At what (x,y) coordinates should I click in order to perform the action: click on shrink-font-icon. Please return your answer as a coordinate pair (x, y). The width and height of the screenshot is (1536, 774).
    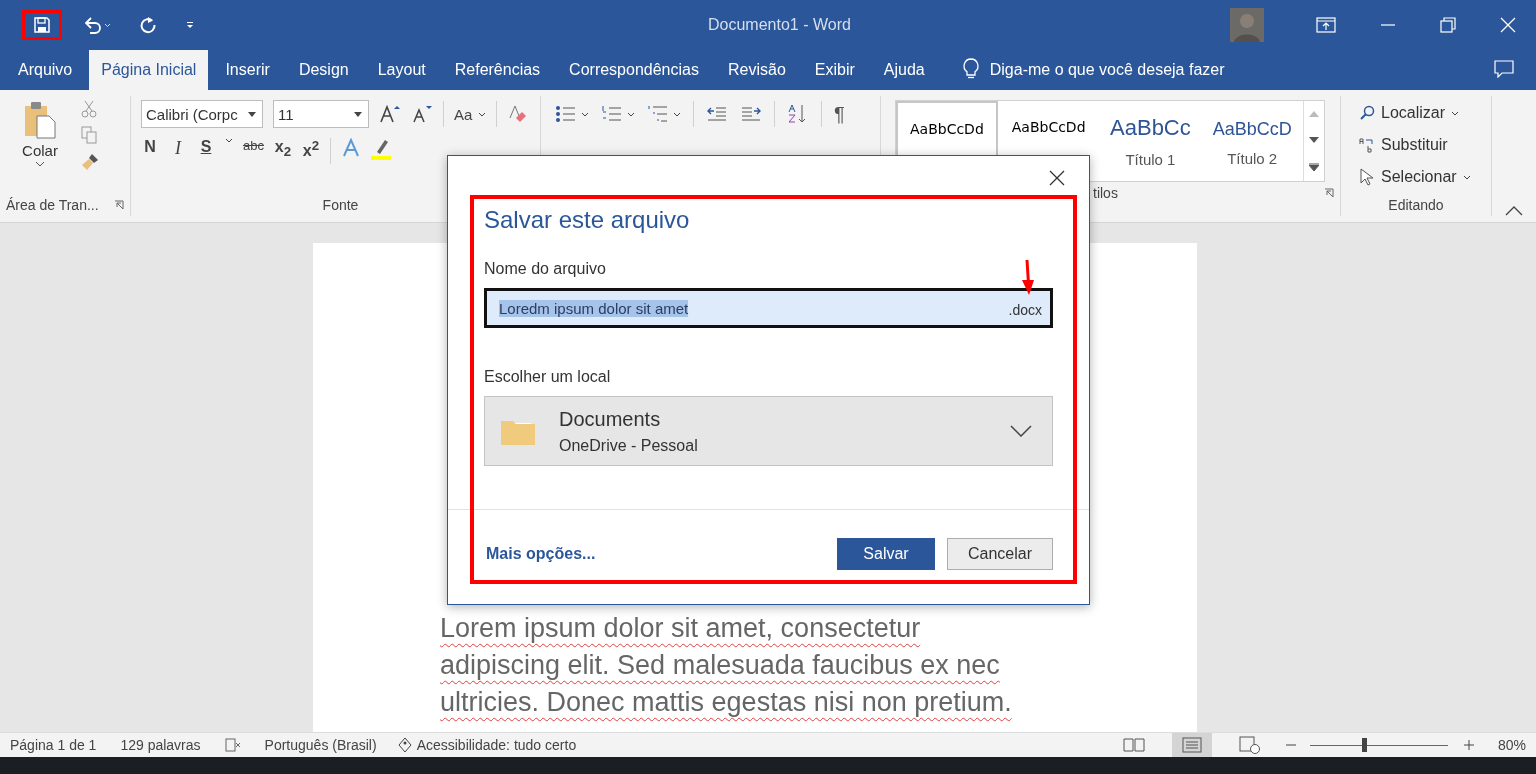
    Looking at the image, I should click on (422, 114).